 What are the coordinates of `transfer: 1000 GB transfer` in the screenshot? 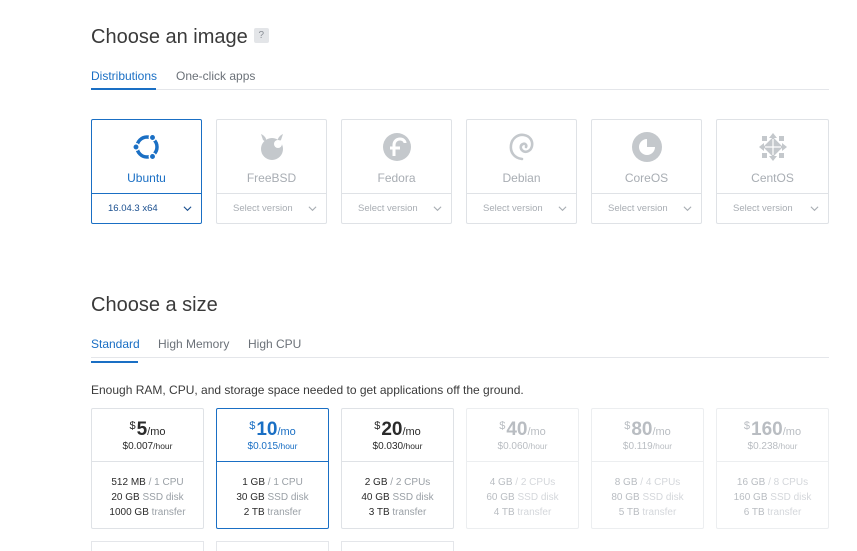 It's located at (147, 512).